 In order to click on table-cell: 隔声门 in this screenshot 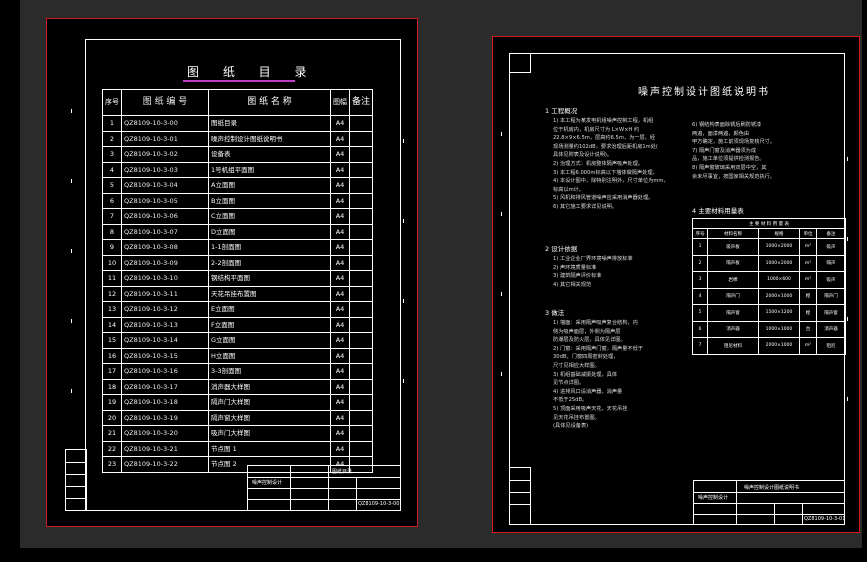, I will do `click(831, 296)`.